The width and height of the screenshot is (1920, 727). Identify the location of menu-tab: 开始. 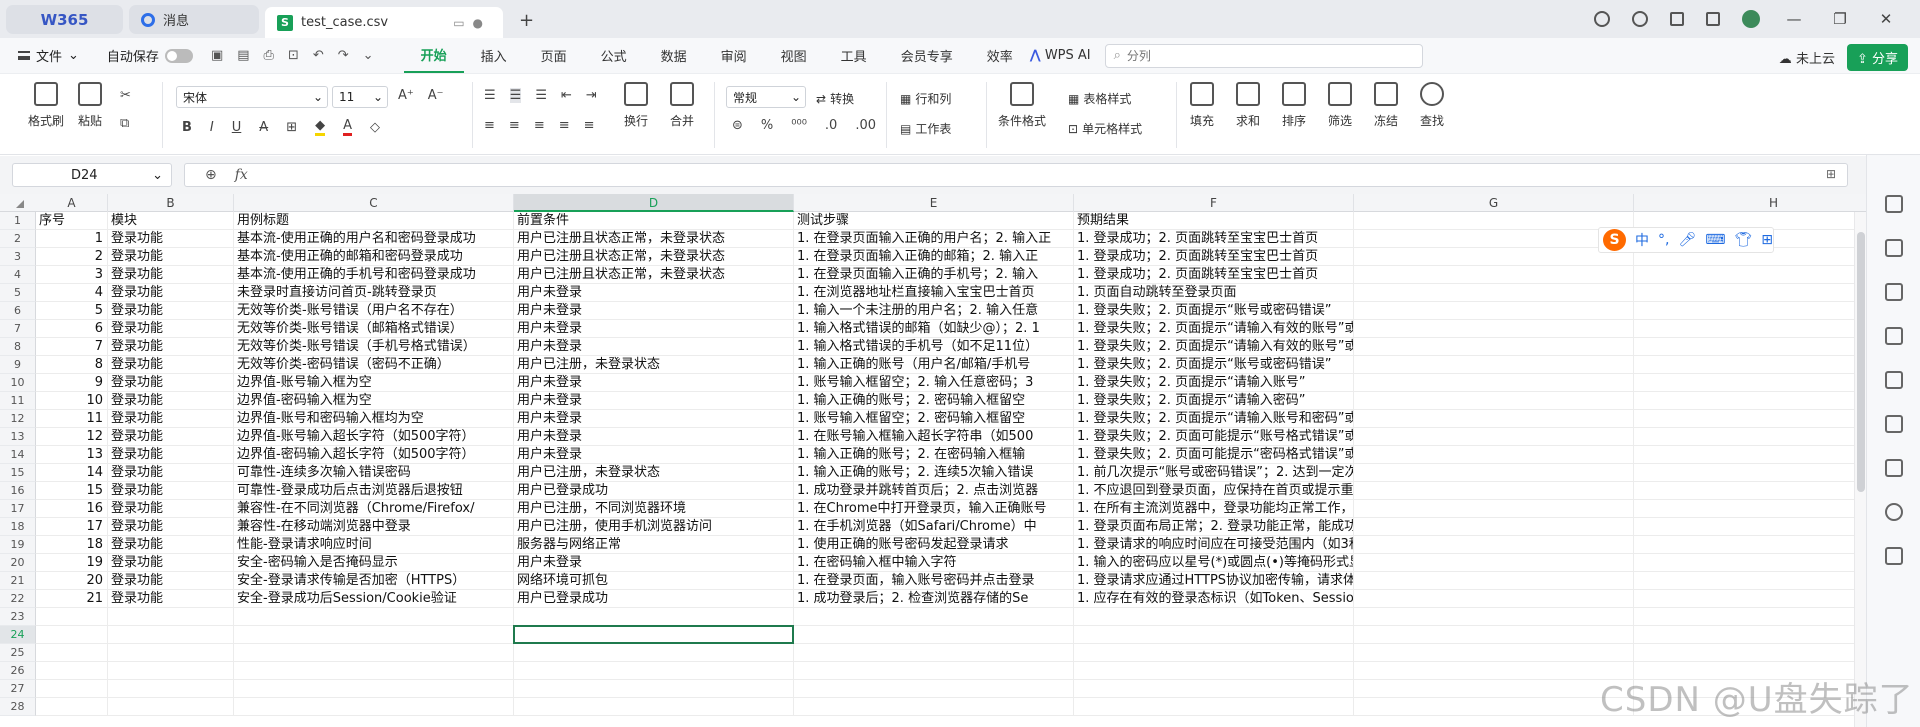
(433, 55).